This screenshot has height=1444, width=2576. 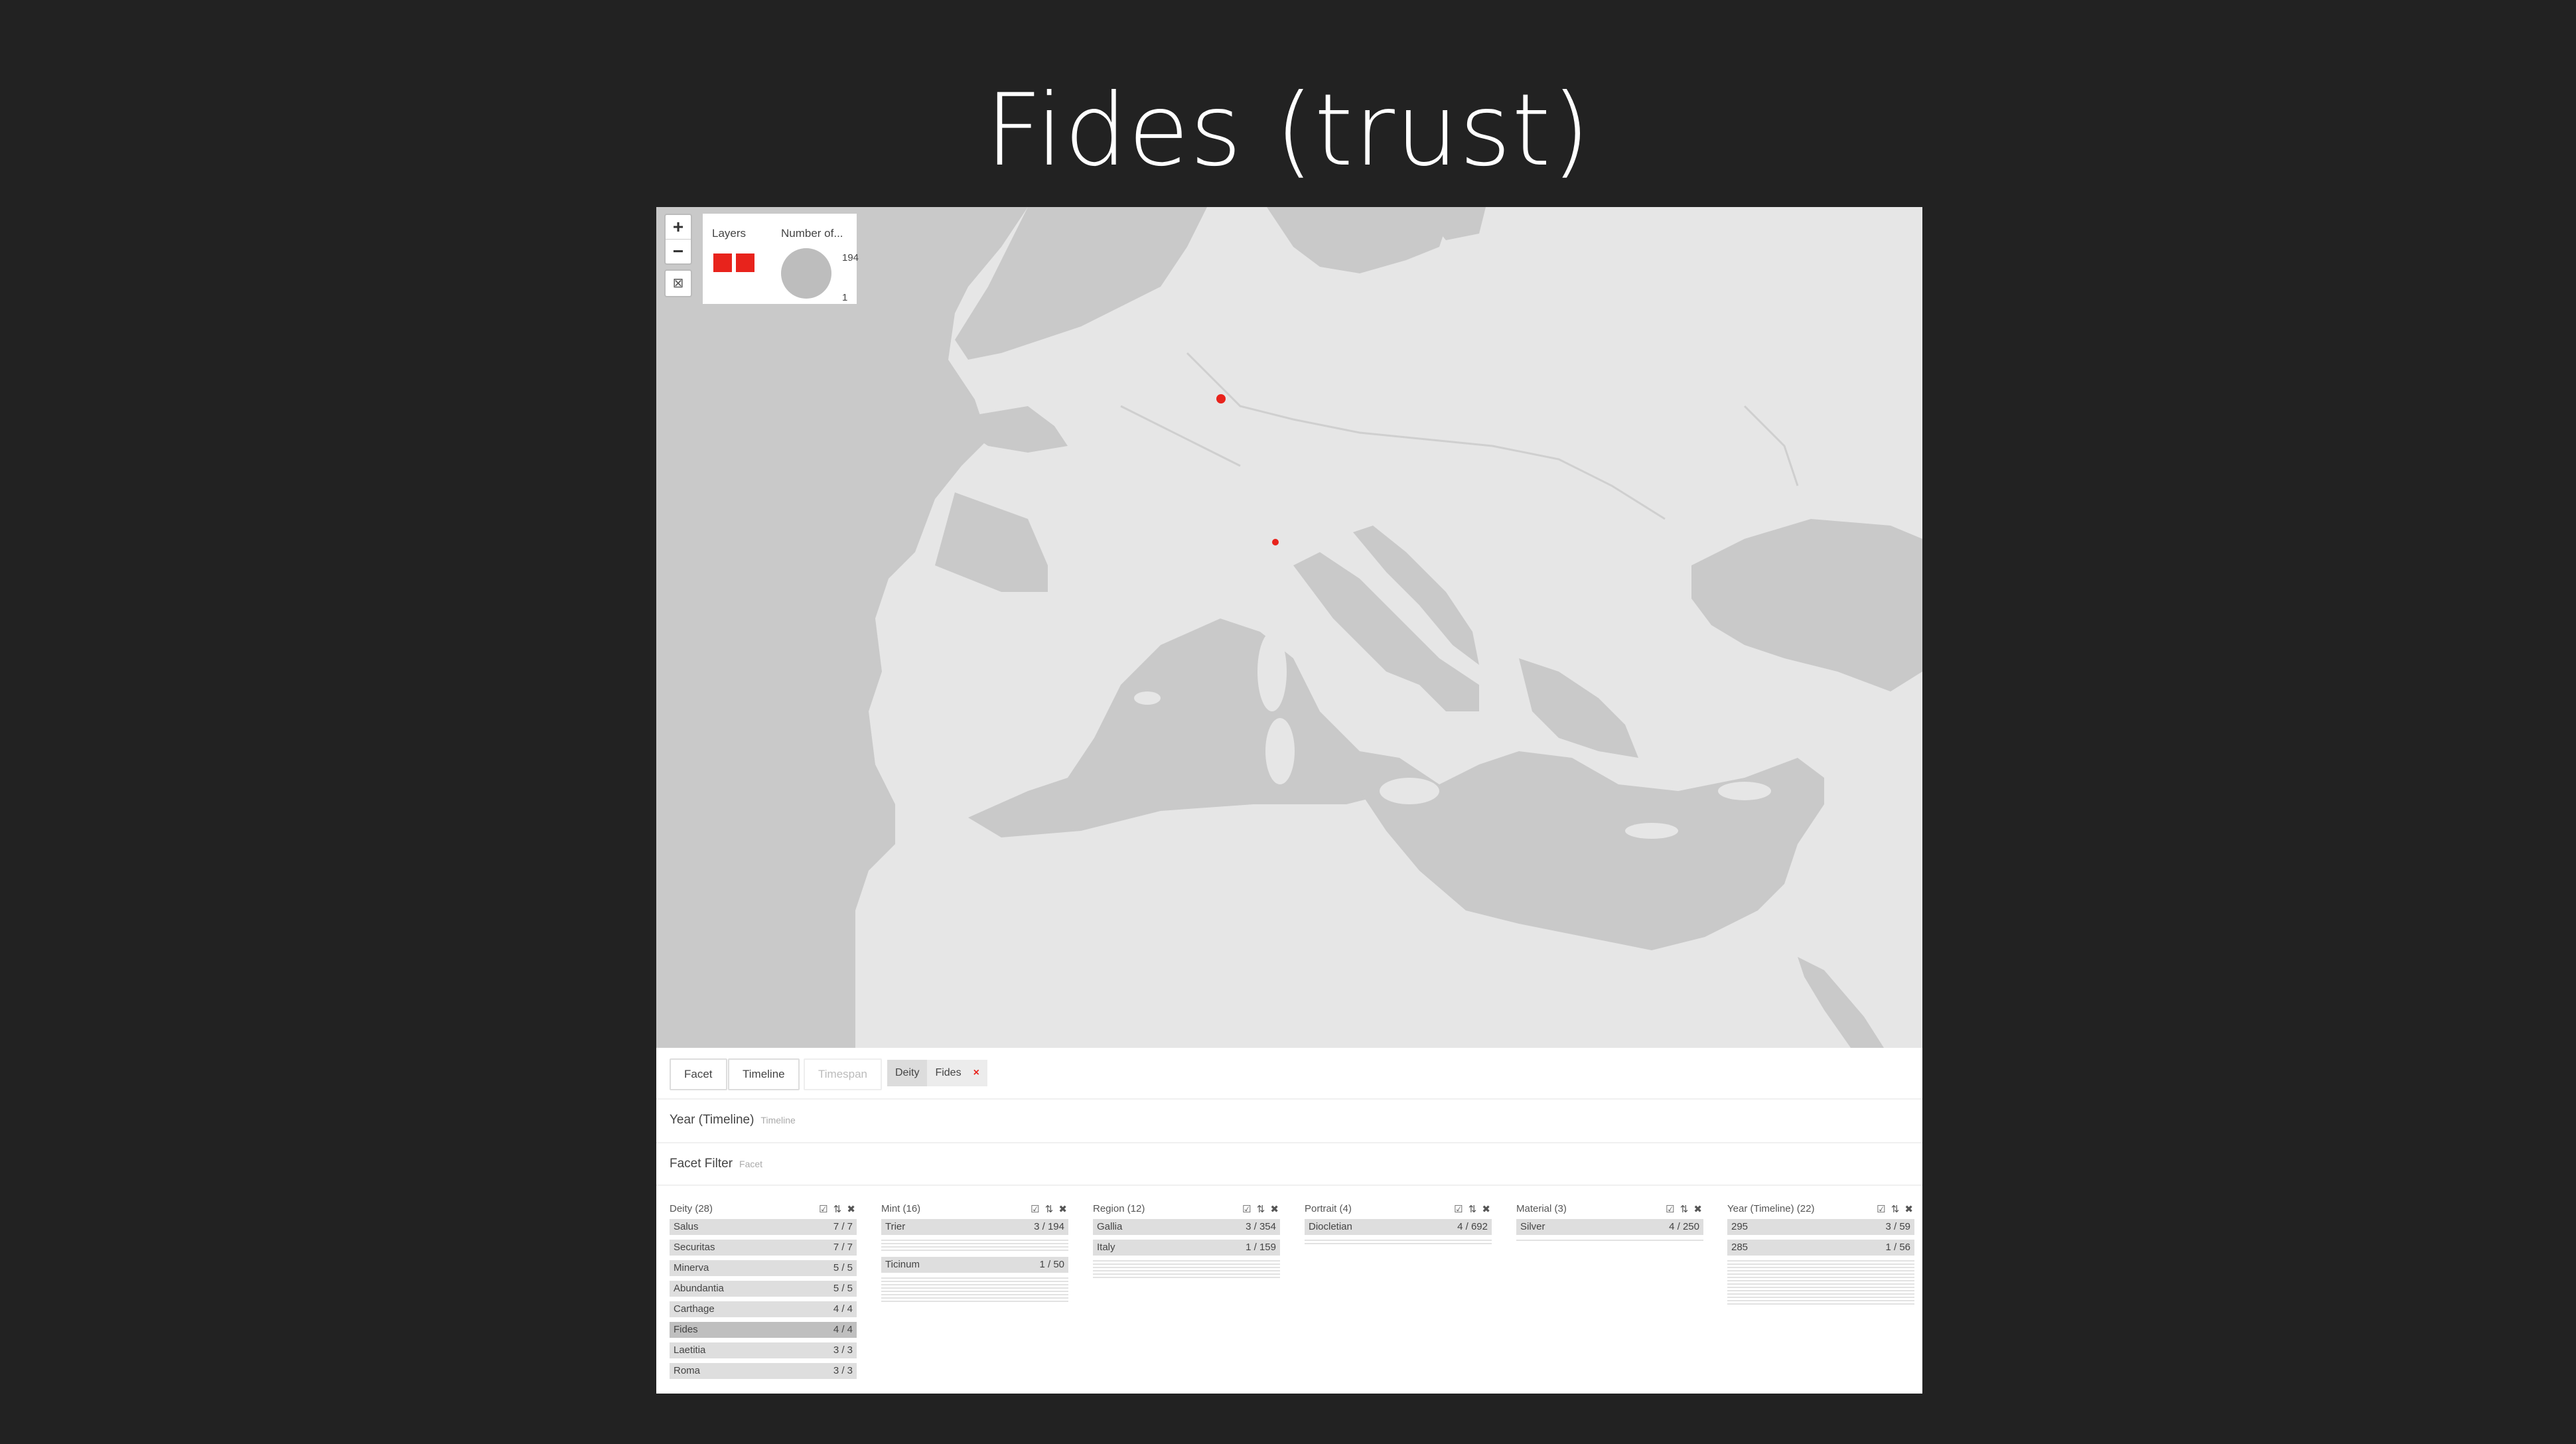 I want to click on facet-row: Laetitia 3 / 3, so click(x=764, y=1350).